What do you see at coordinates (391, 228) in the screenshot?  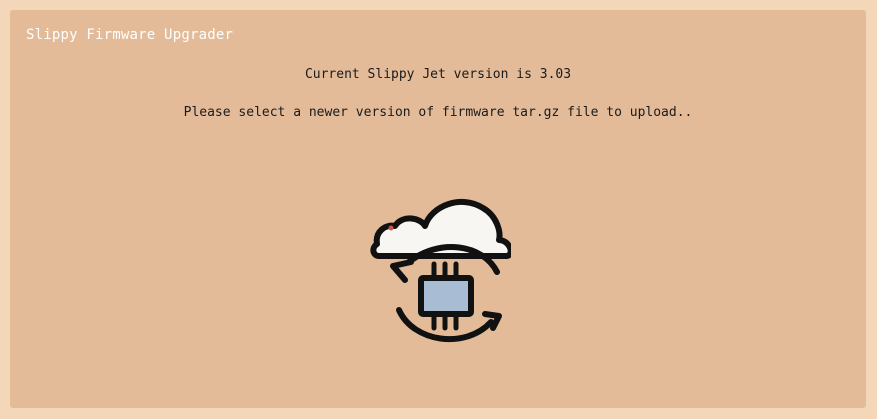 I see `cloud-highlight-dot` at bounding box center [391, 228].